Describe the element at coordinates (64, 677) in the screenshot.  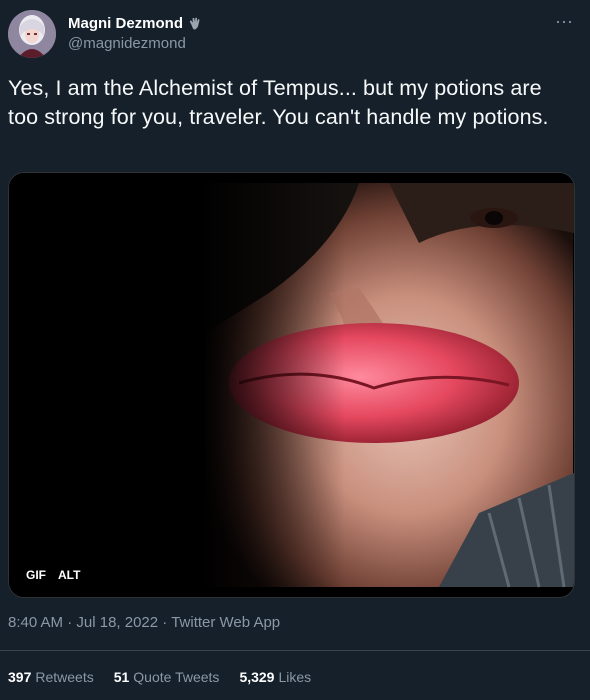
I see `retweets-label: Retweets` at that location.